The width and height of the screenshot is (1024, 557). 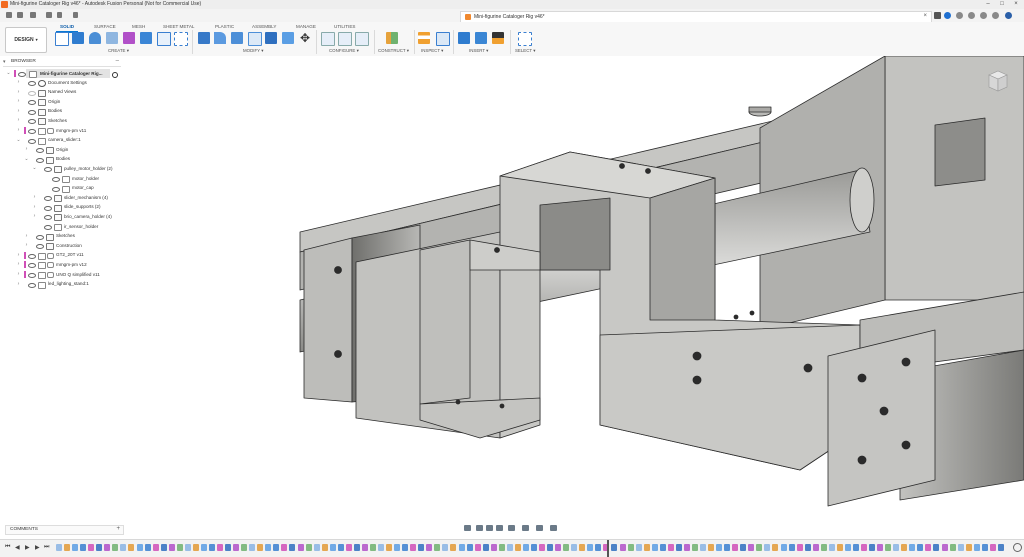 I want to click on configure-rule-icon, so click(x=345, y=39).